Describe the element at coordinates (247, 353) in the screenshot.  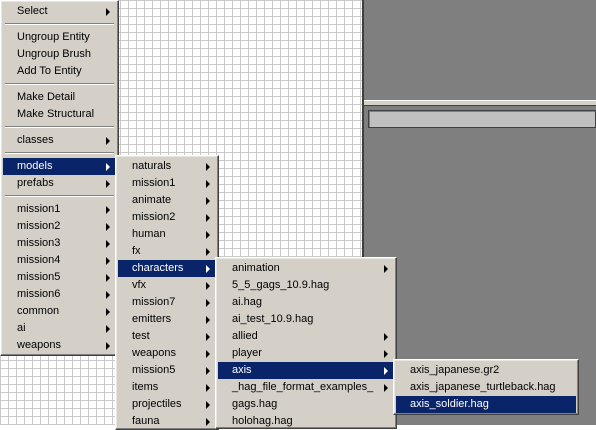
I see `menu-item-label: player` at that location.